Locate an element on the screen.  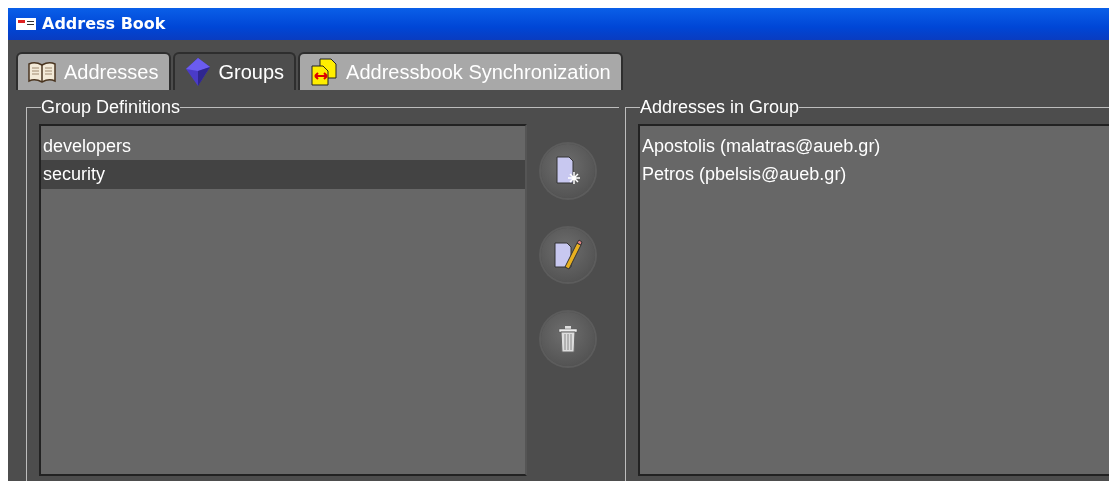
list-item: developers is located at coordinates (283, 146).